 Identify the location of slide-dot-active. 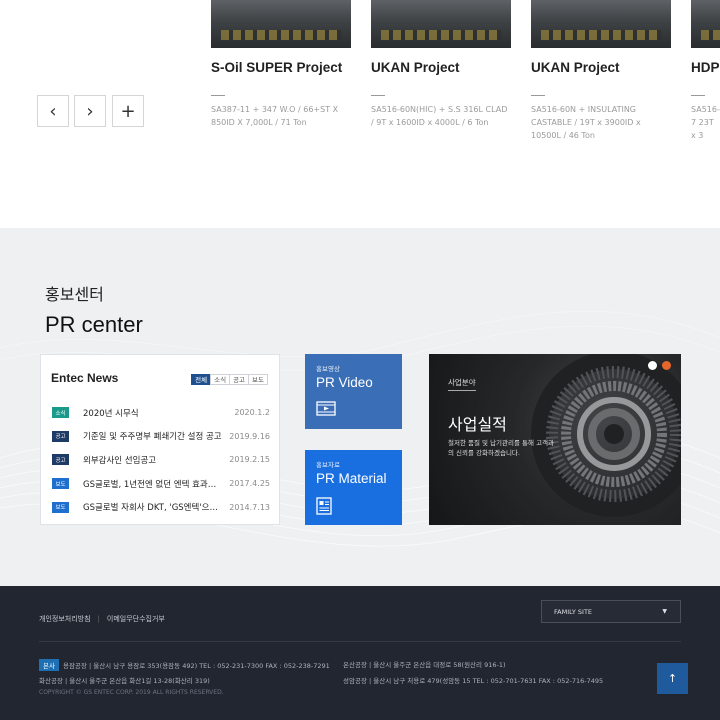
(666, 365).